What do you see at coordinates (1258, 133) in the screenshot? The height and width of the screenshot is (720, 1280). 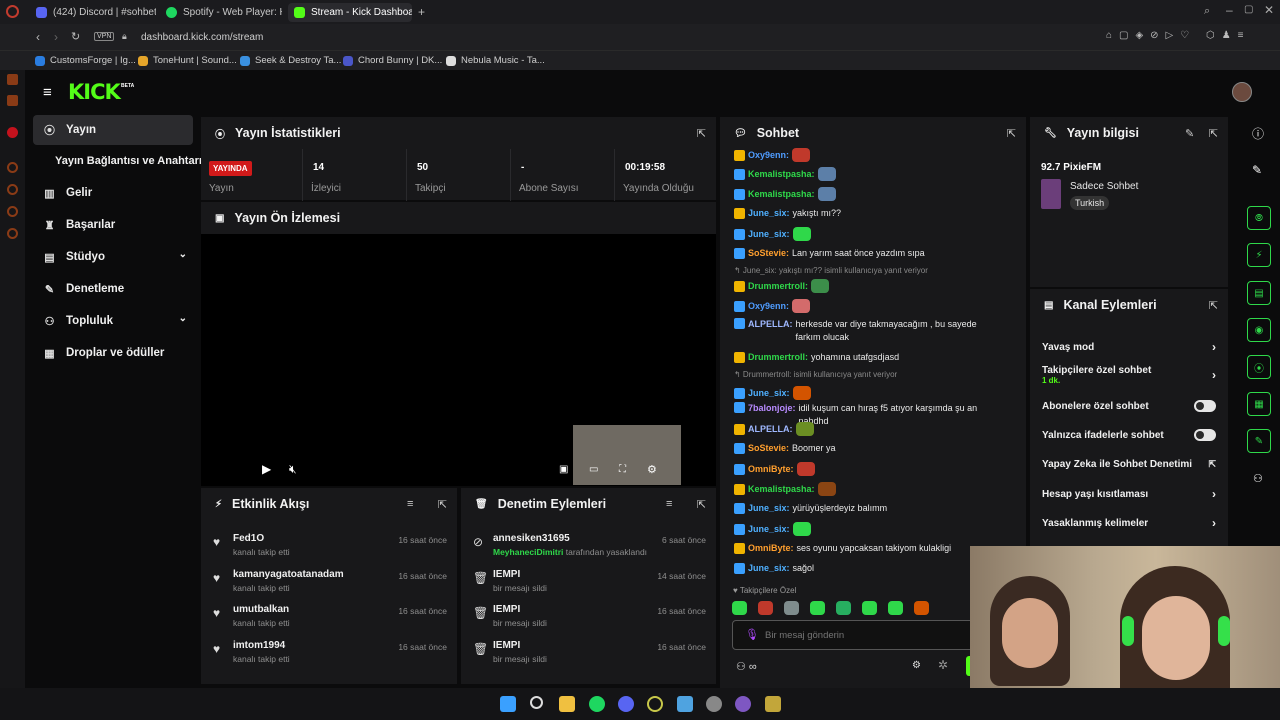 I see `info-icon: ⓘ` at bounding box center [1258, 133].